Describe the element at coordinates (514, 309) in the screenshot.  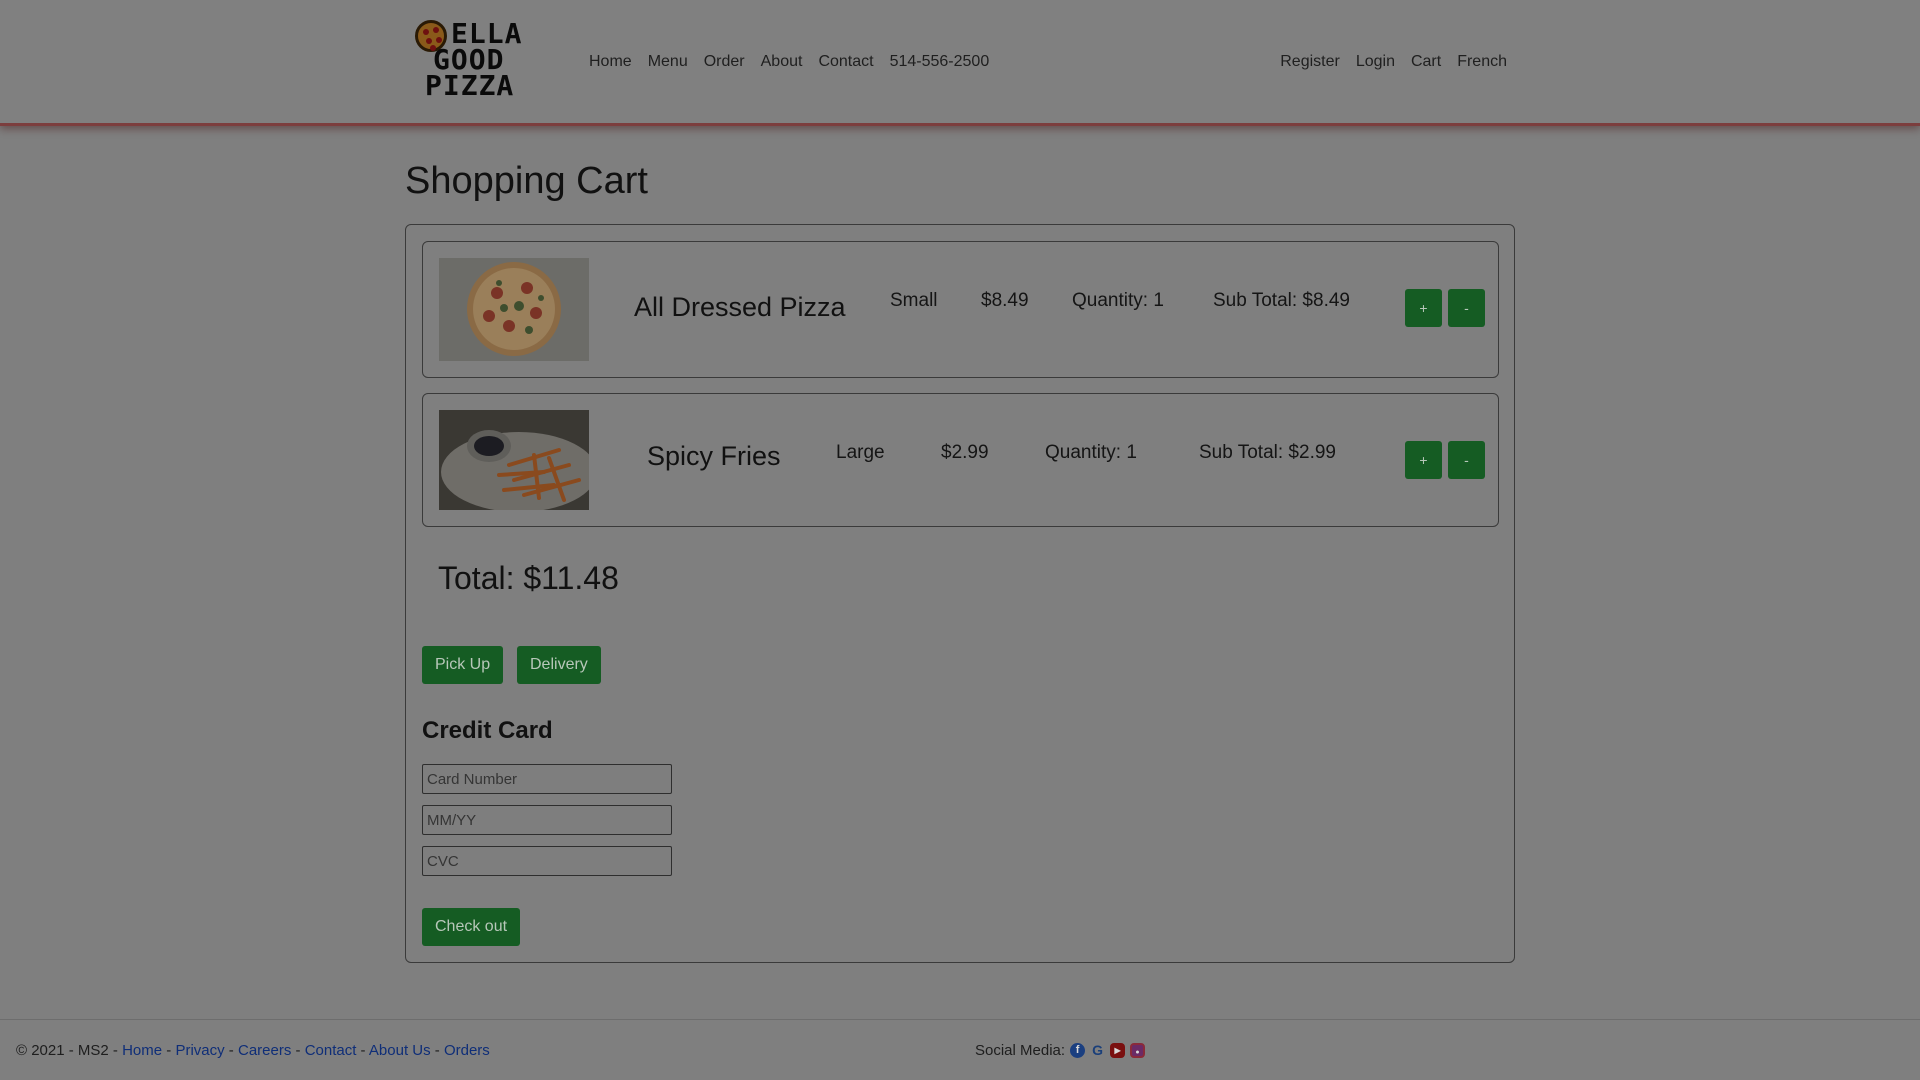
I see `pizza-image` at that location.